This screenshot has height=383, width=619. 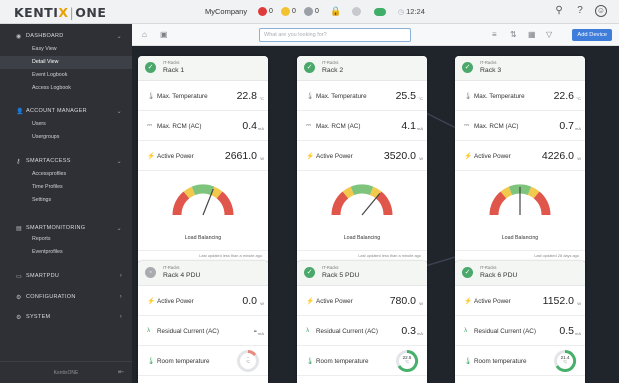 What do you see at coordinates (19, 297) in the screenshot?
I see `gear-icon: ⚙` at bounding box center [19, 297].